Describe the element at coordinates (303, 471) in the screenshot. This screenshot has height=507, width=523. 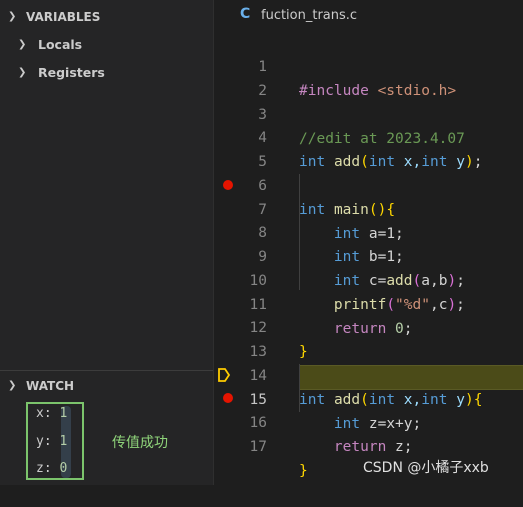
I see `code-token: }` at that location.